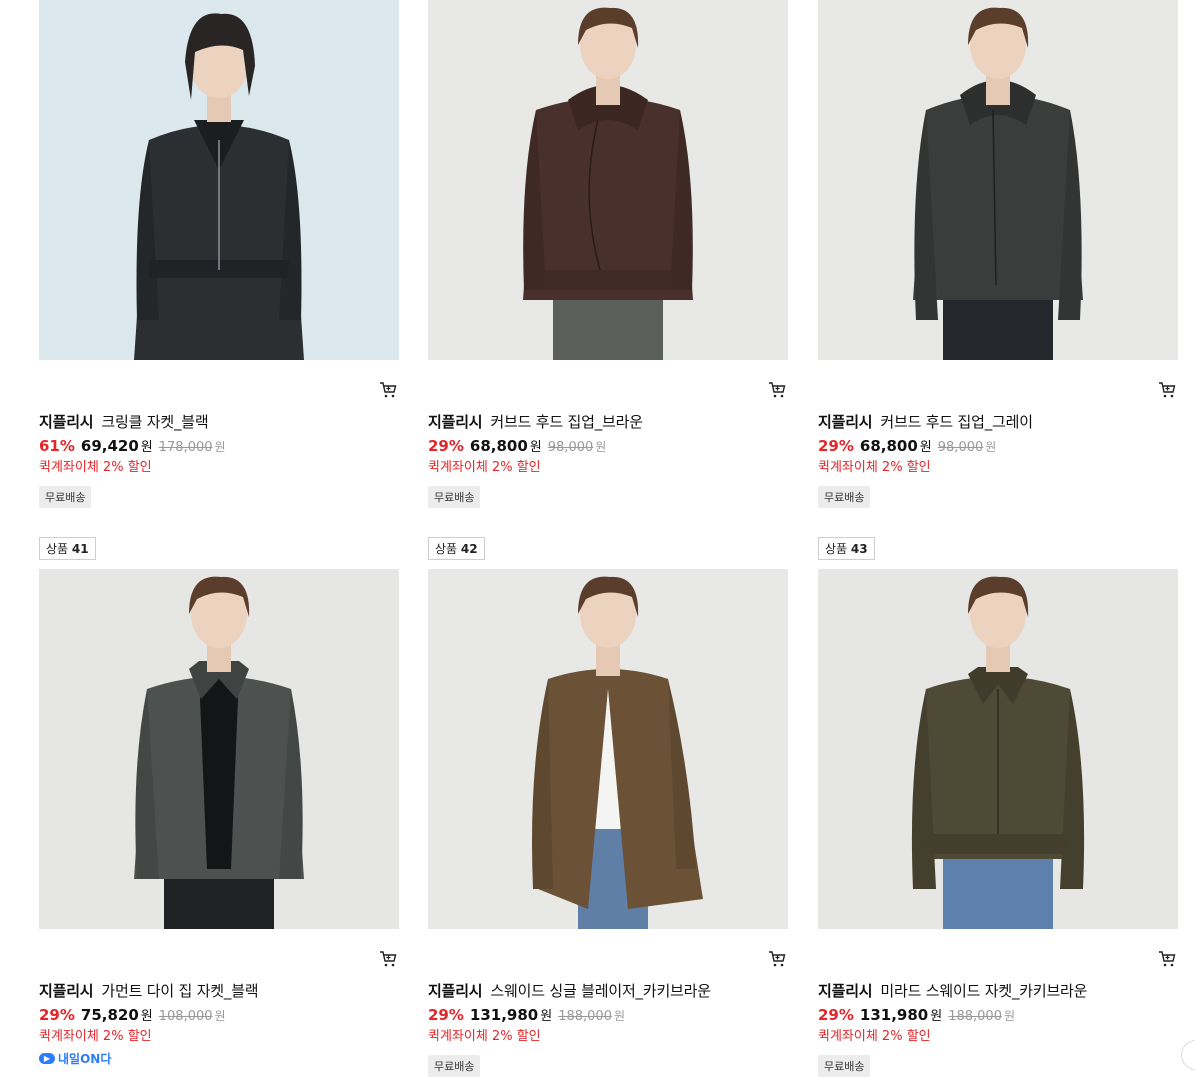  I want to click on sale-price: 75,820, so click(109, 1015).